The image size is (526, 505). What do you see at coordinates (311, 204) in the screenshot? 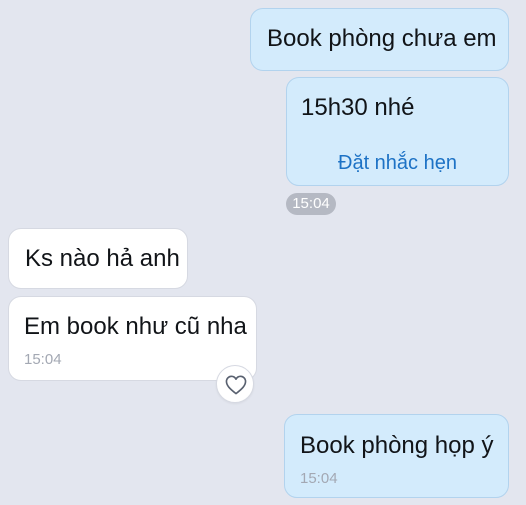
I see `timestamp-chip: 15:04` at bounding box center [311, 204].